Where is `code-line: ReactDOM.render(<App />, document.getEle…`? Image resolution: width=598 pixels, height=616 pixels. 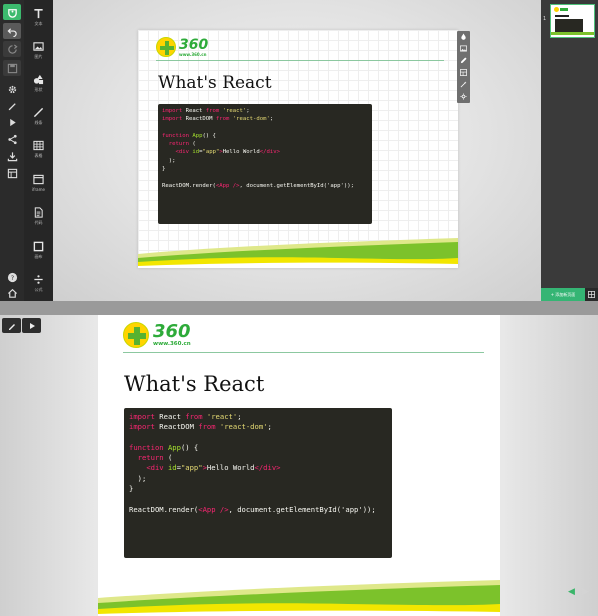 code-line: ReactDOM.render(<App />, document.getEle… is located at coordinates (265, 186).